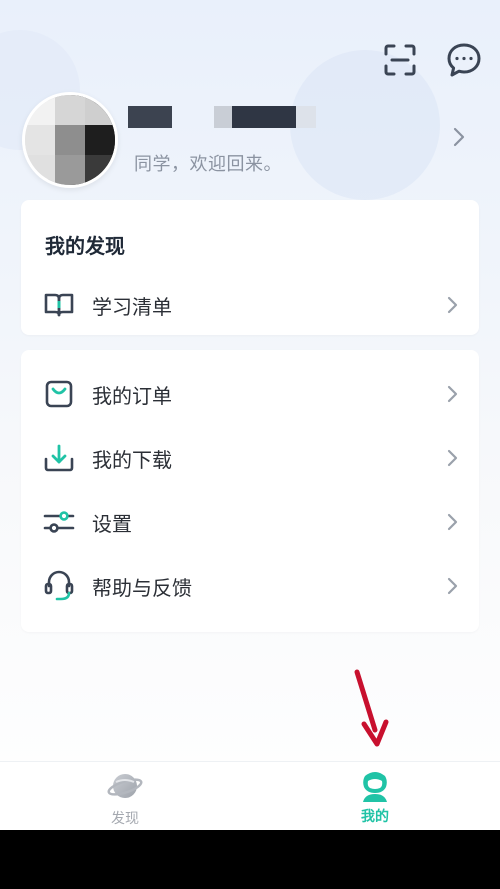 Image resolution: width=500 pixels, height=889 pixels. What do you see at coordinates (125, 819) in the screenshot?
I see `tab-label: 发现` at bounding box center [125, 819].